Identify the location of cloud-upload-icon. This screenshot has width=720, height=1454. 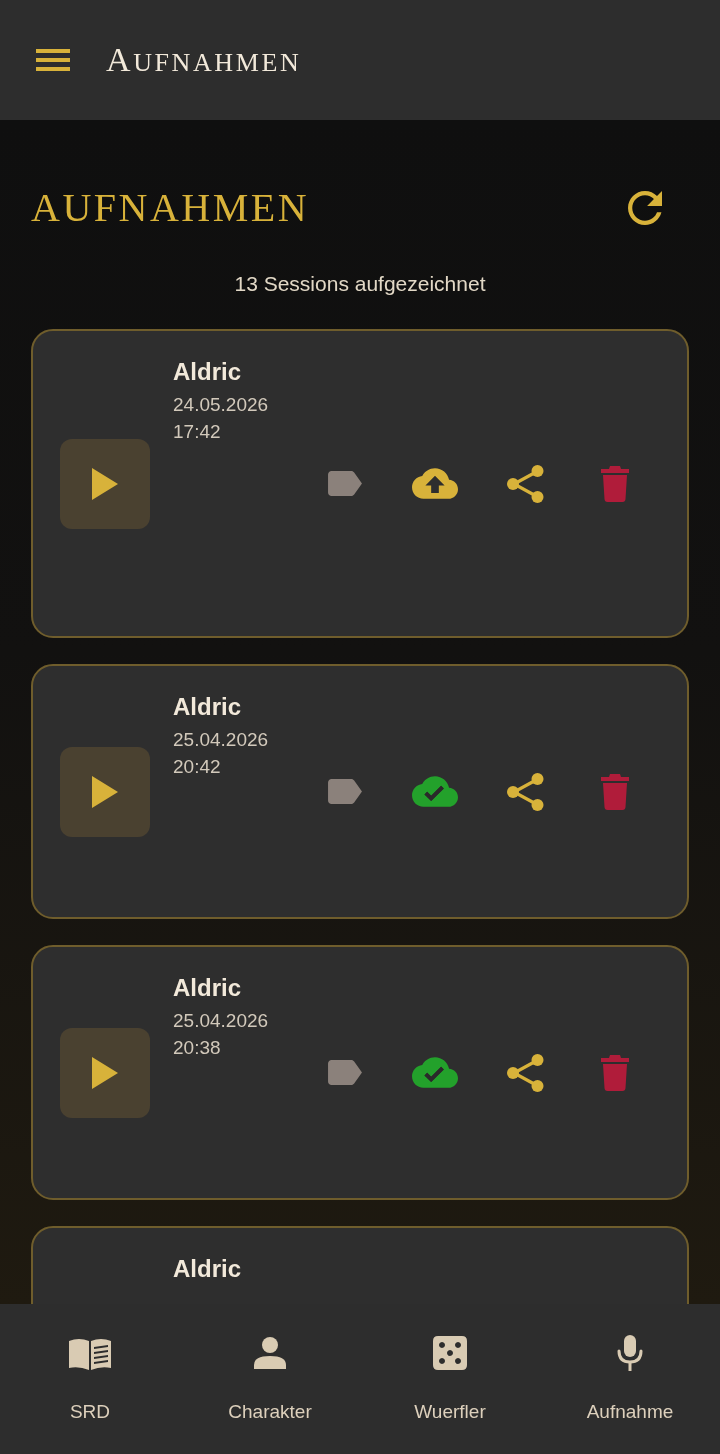
(435, 483).